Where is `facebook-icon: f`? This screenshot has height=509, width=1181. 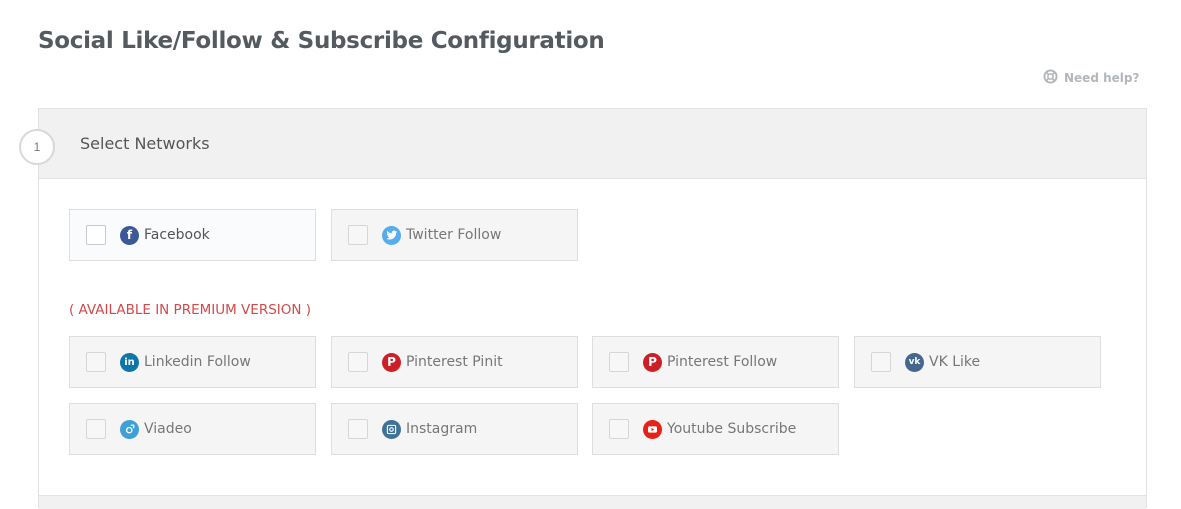 facebook-icon: f is located at coordinates (129, 235).